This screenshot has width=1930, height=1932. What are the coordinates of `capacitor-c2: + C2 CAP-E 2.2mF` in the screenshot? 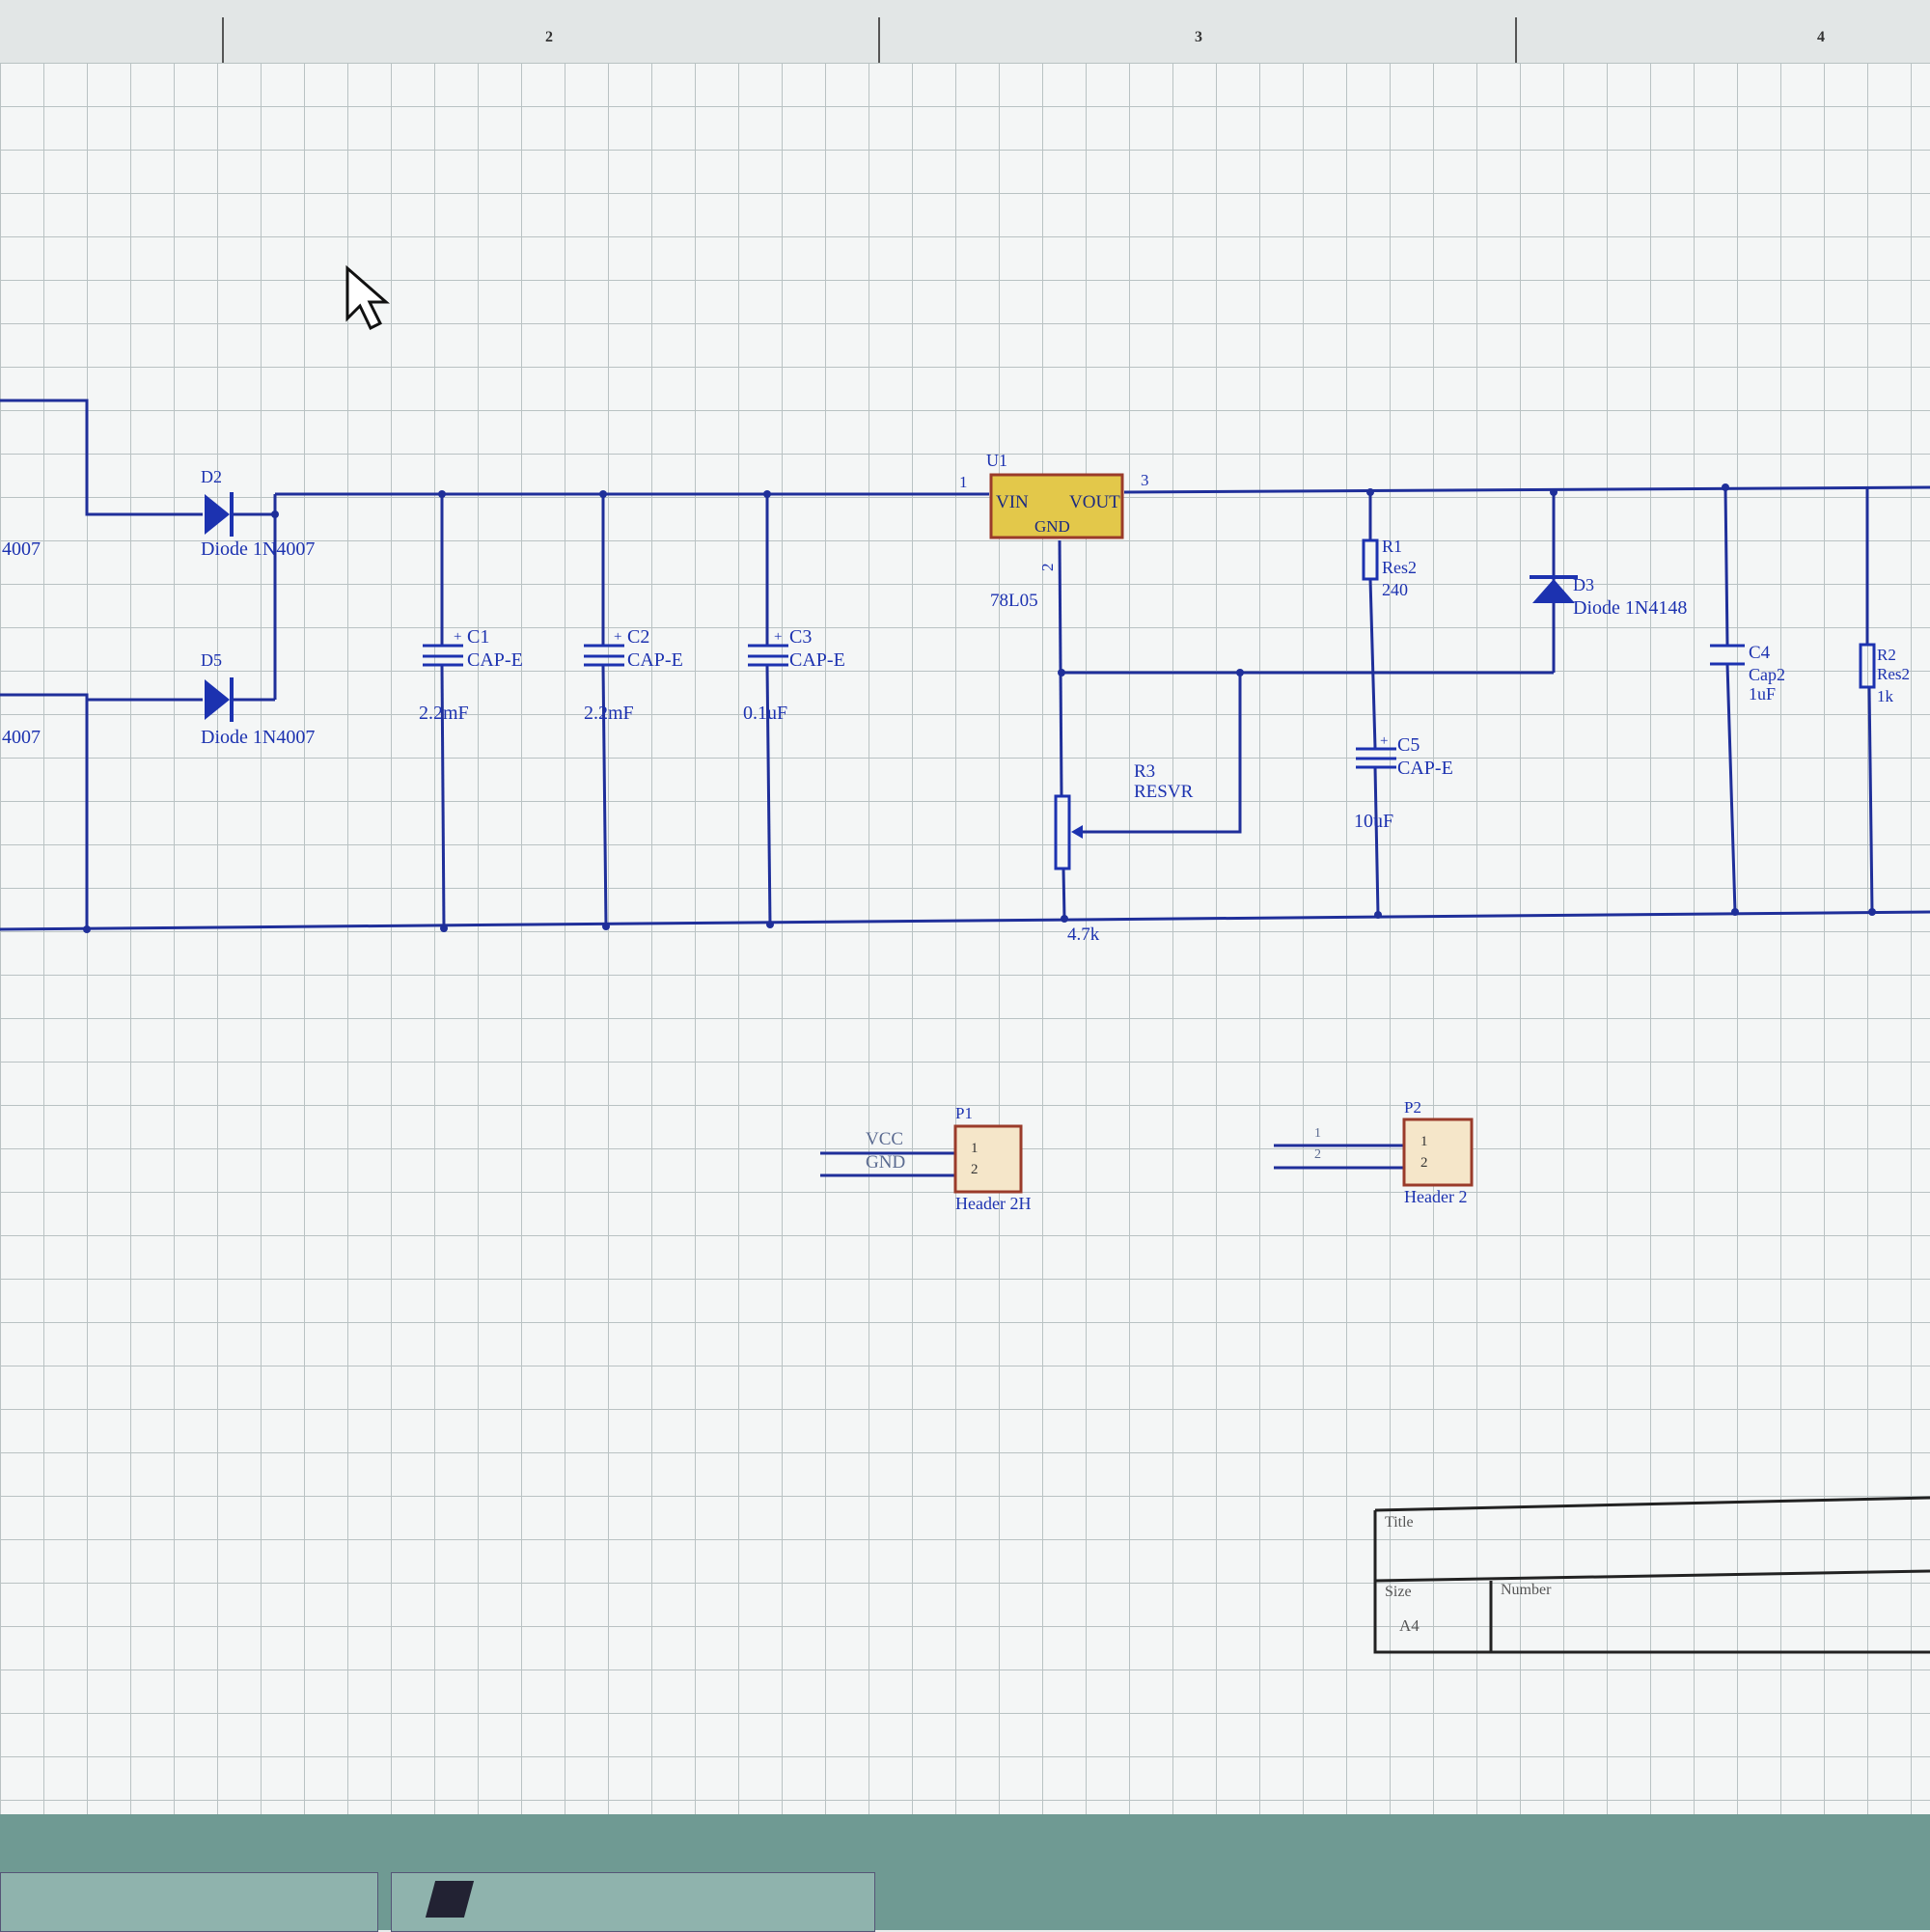 It's located at (633, 675).